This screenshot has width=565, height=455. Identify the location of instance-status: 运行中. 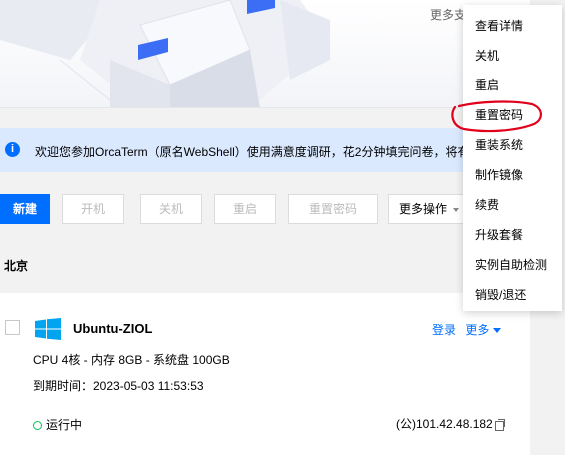
(57, 424).